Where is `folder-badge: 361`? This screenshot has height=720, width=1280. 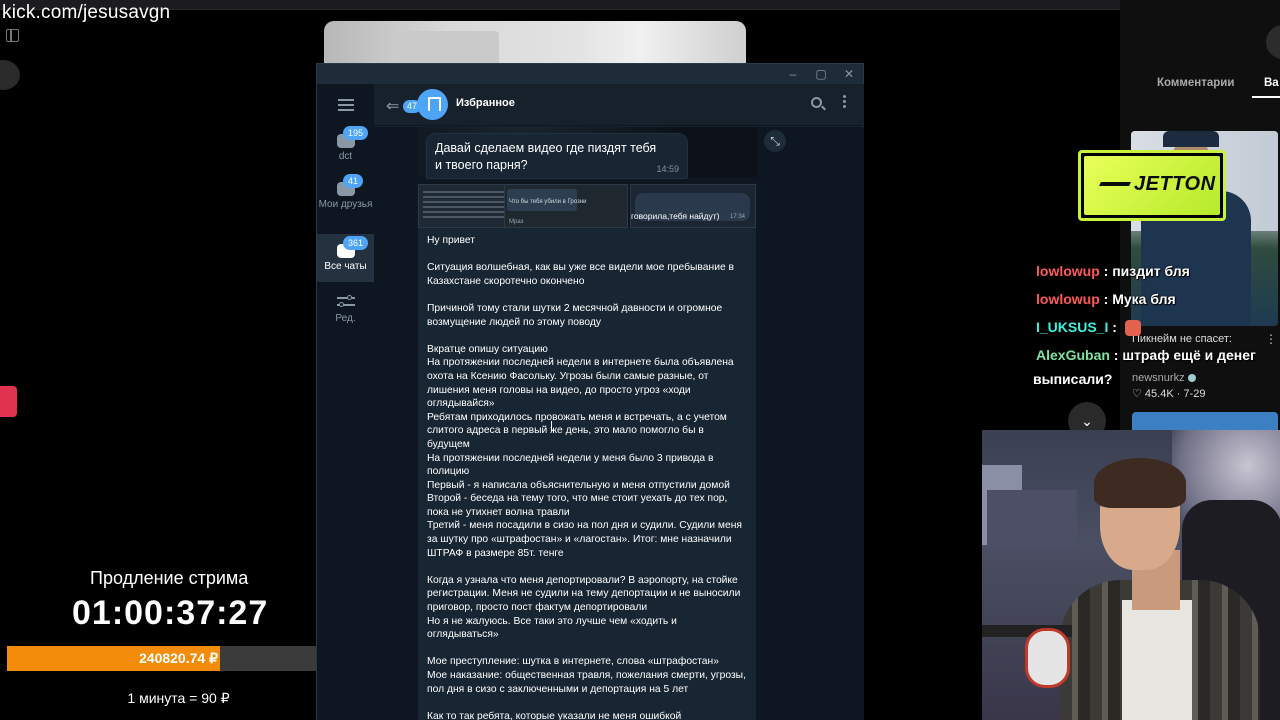 folder-badge: 361 is located at coordinates (356, 243).